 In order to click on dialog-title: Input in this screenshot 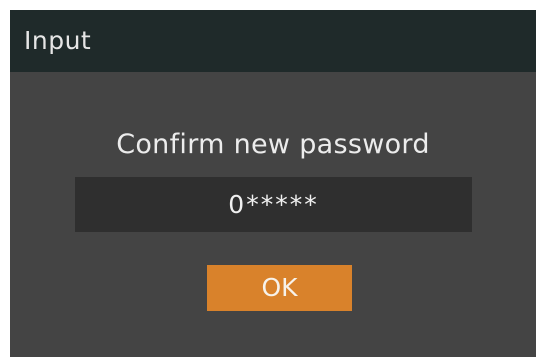, I will do `click(58, 40)`.